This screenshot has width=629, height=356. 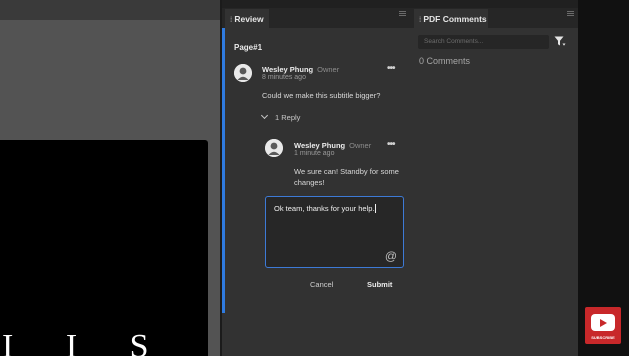 I want to click on comment-author: Wesley Phung Owner, so click(x=300, y=69).